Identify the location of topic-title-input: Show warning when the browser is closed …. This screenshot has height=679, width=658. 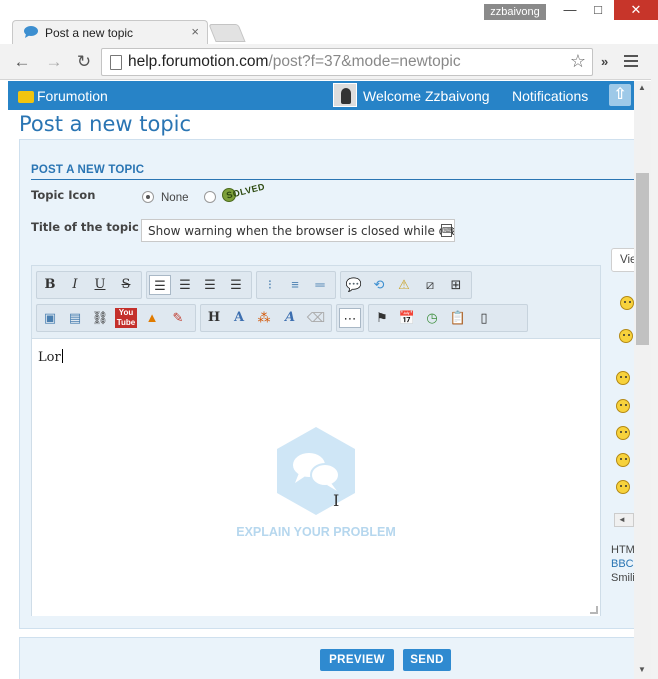
(298, 230).